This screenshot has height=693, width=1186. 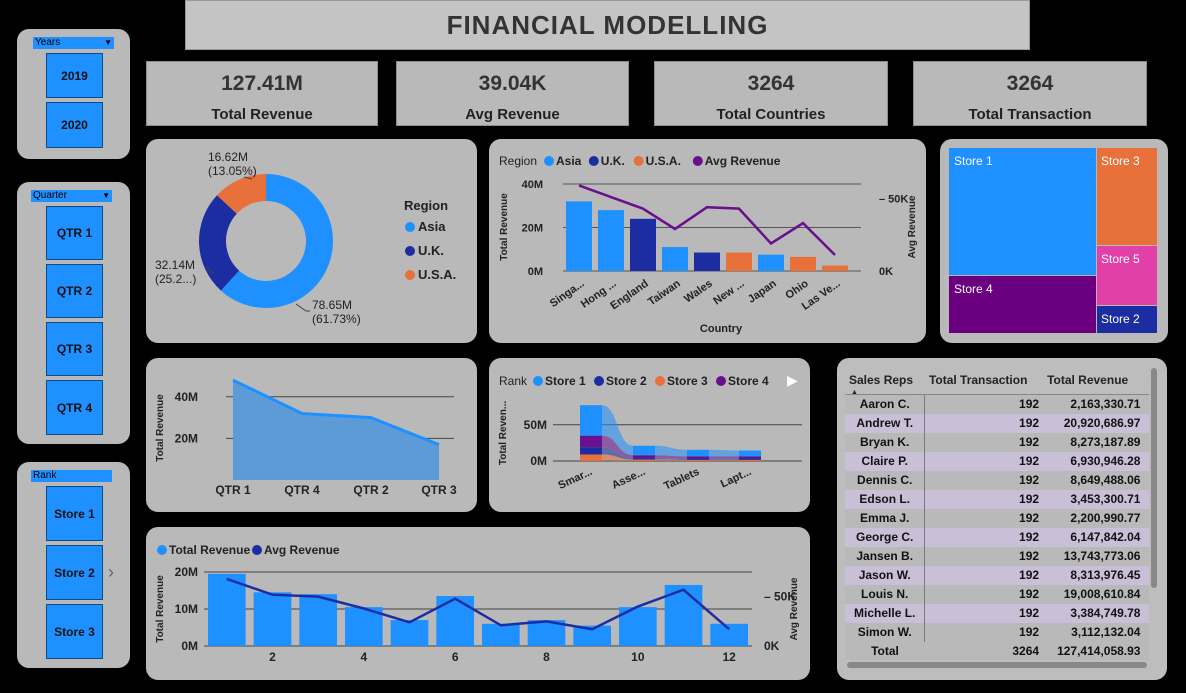 I want to click on quarter-qtr2-button: QTR 2, so click(x=74, y=291).